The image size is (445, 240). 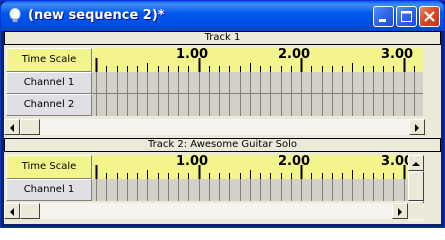 I want to click on track-1-hscrollbar, so click(x=214, y=127).